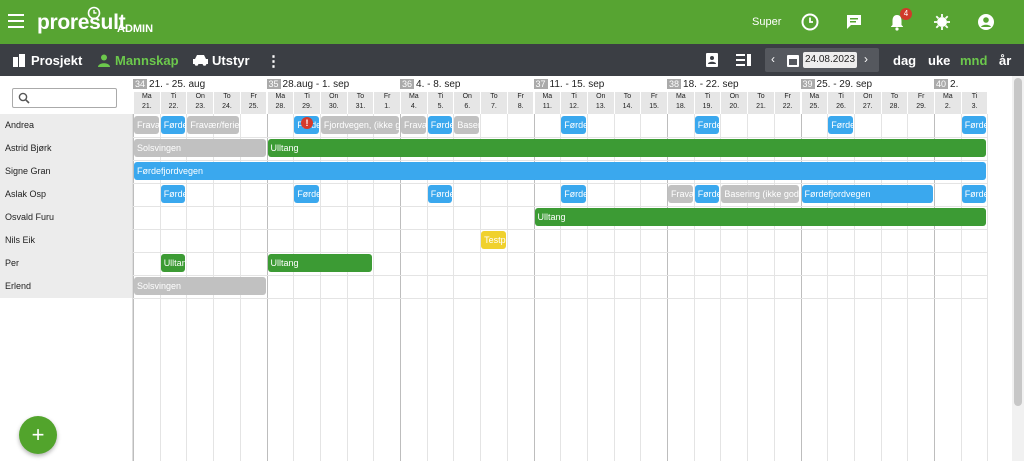 This screenshot has width=1024, height=461. I want to click on week-range: 4. - 8. sep, so click(438, 84).